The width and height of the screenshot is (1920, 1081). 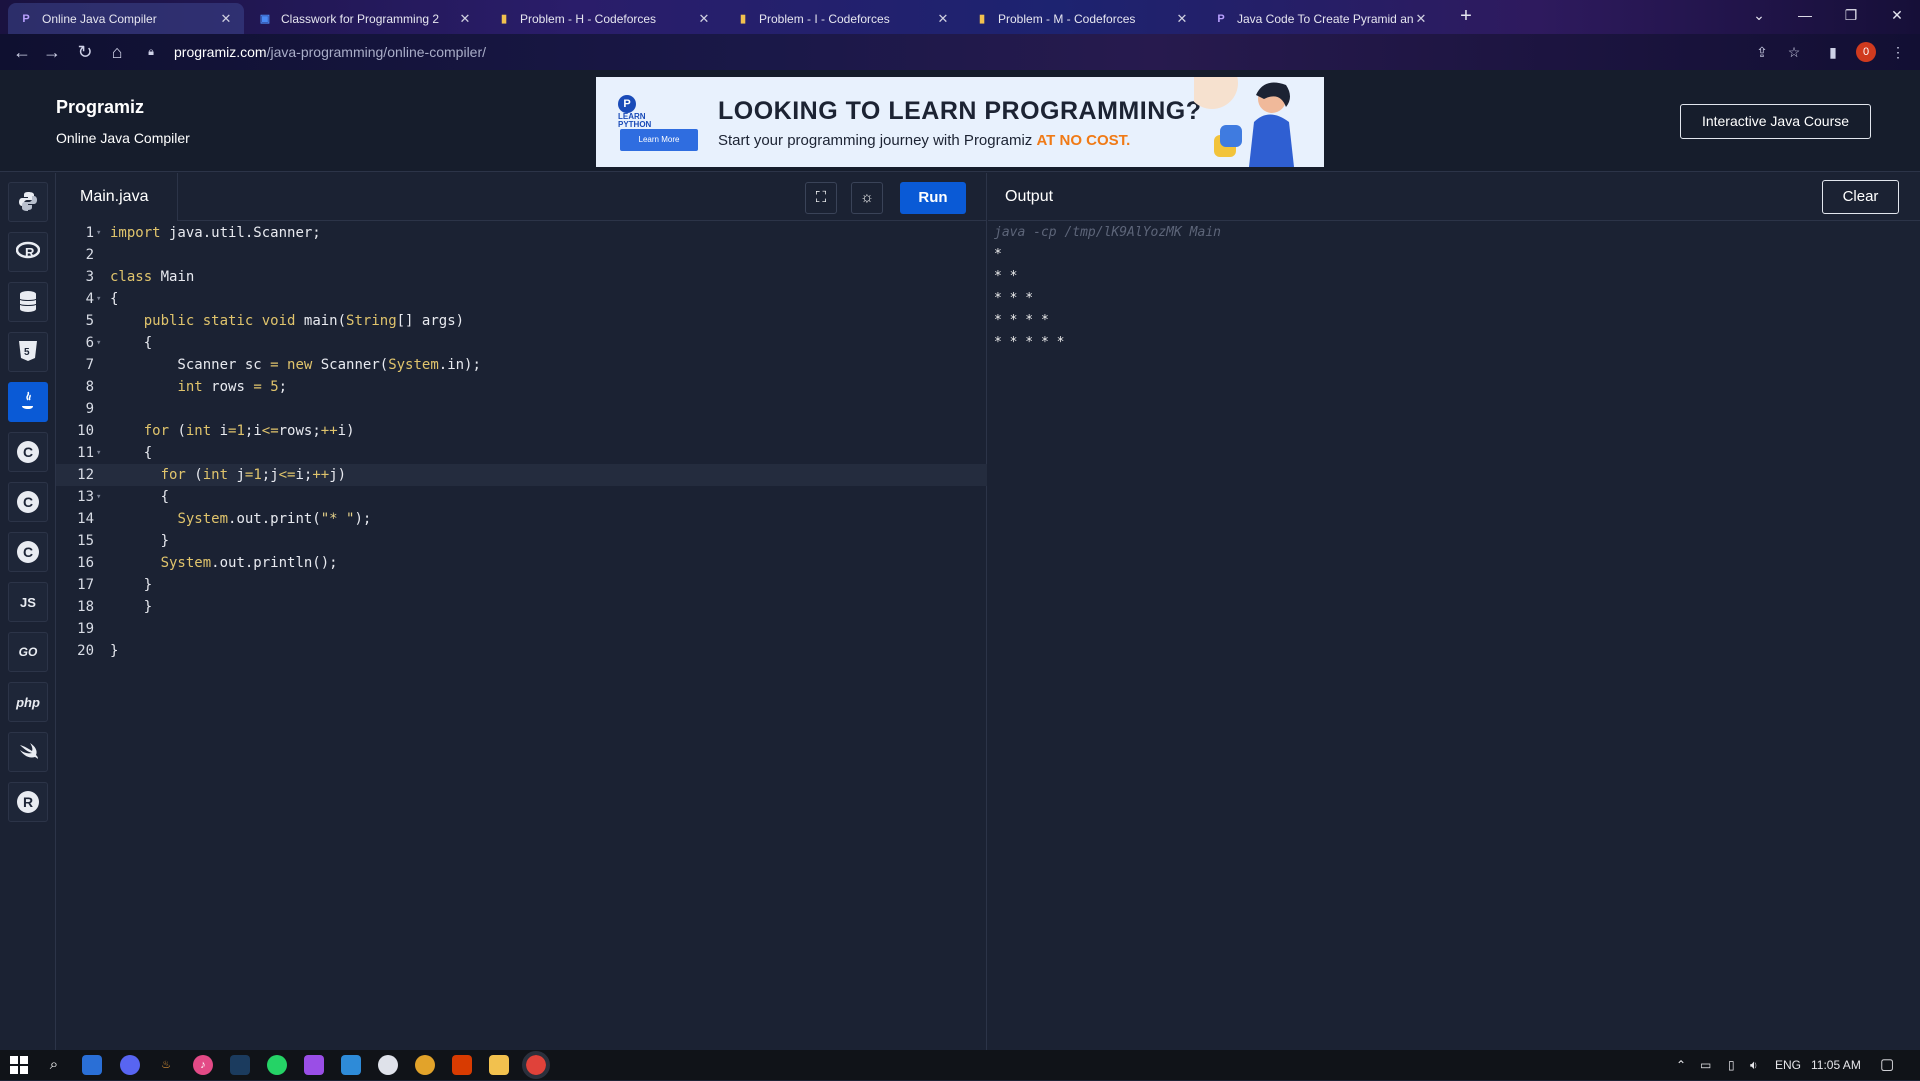 I want to click on code-line: 9, so click(x=521, y=409).